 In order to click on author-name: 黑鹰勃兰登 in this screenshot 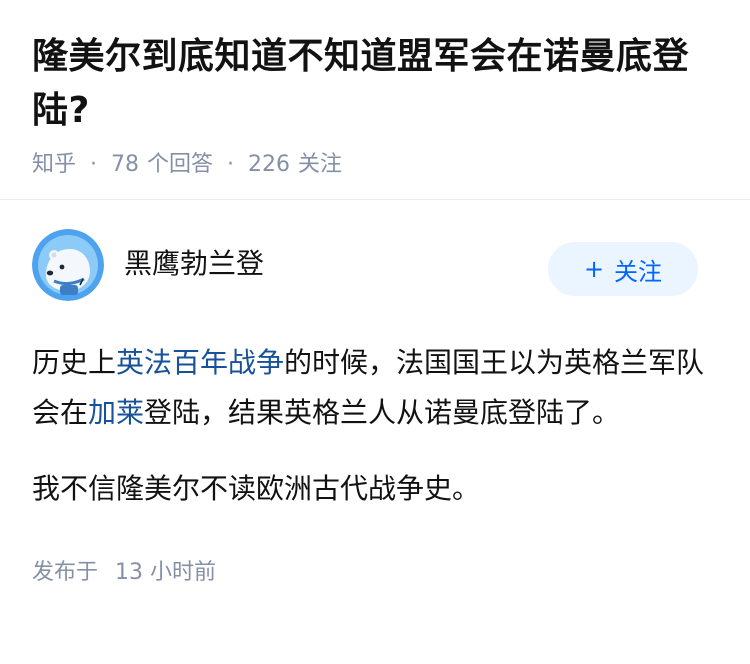, I will do `click(194, 262)`.